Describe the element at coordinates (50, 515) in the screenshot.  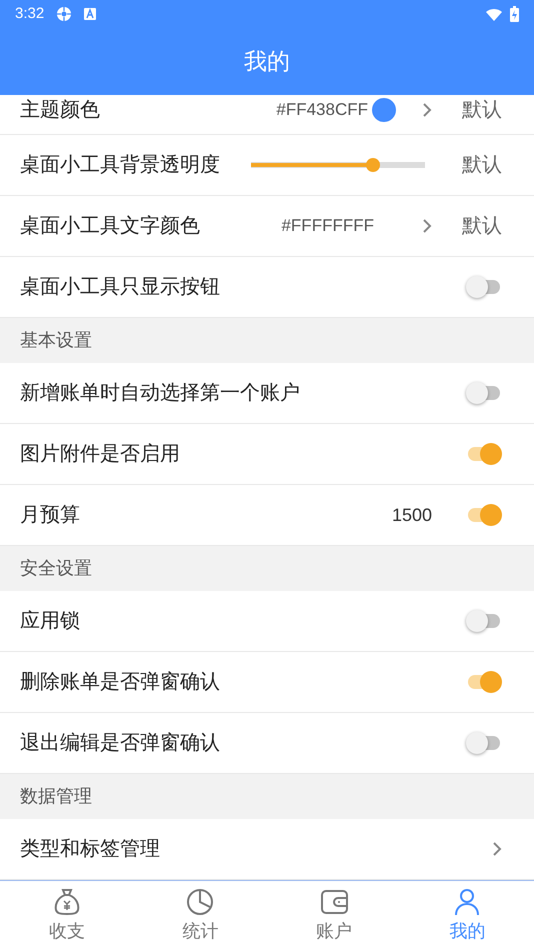
I see `setting-label: 月预算` at that location.